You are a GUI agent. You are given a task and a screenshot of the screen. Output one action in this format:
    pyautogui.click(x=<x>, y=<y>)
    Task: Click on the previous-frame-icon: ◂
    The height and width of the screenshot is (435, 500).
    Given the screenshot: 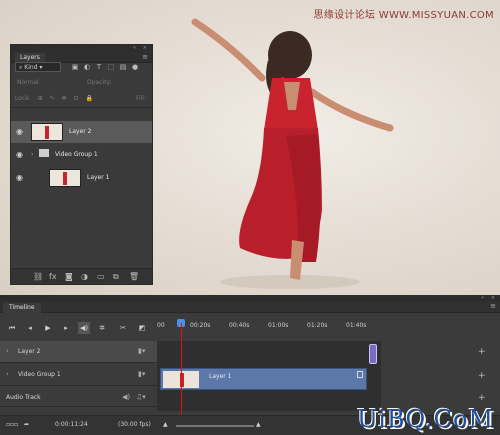 What is the action you would take?
    pyautogui.click(x=30, y=328)
    